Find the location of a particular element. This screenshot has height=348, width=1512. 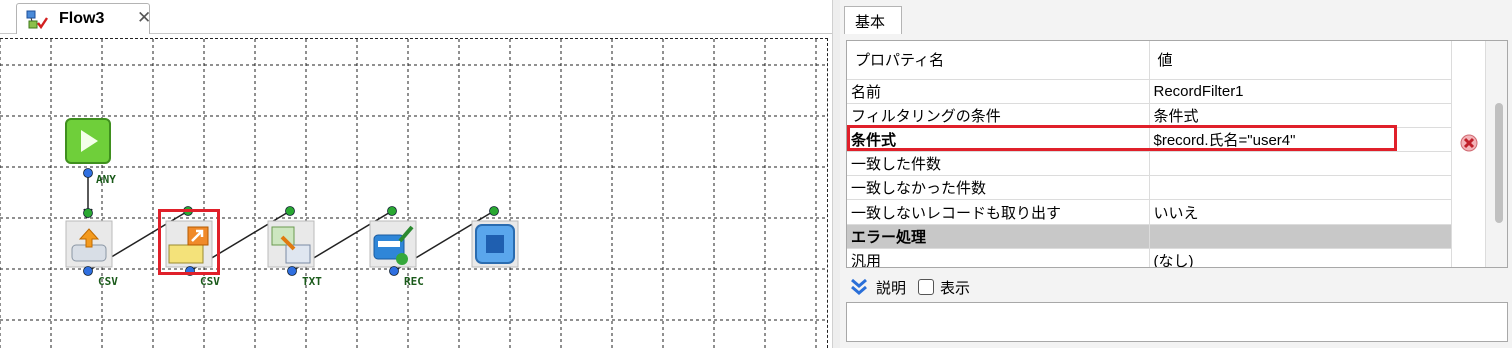

column-header-value: 値 is located at coordinates (1300, 60).